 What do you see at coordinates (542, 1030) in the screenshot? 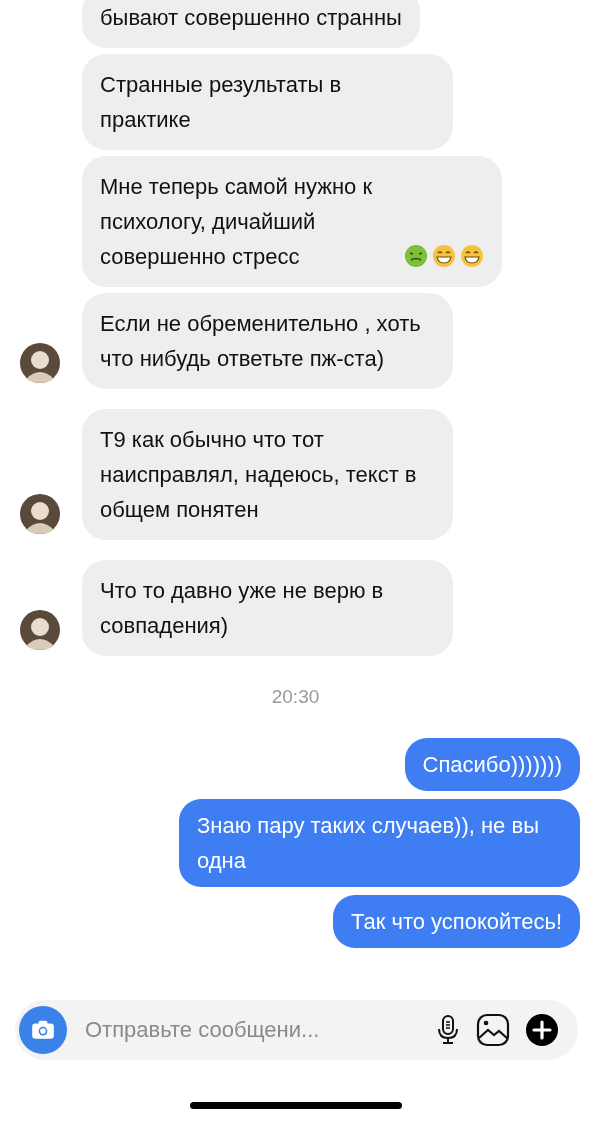
I see `plus-icon` at bounding box center [542, 1030].